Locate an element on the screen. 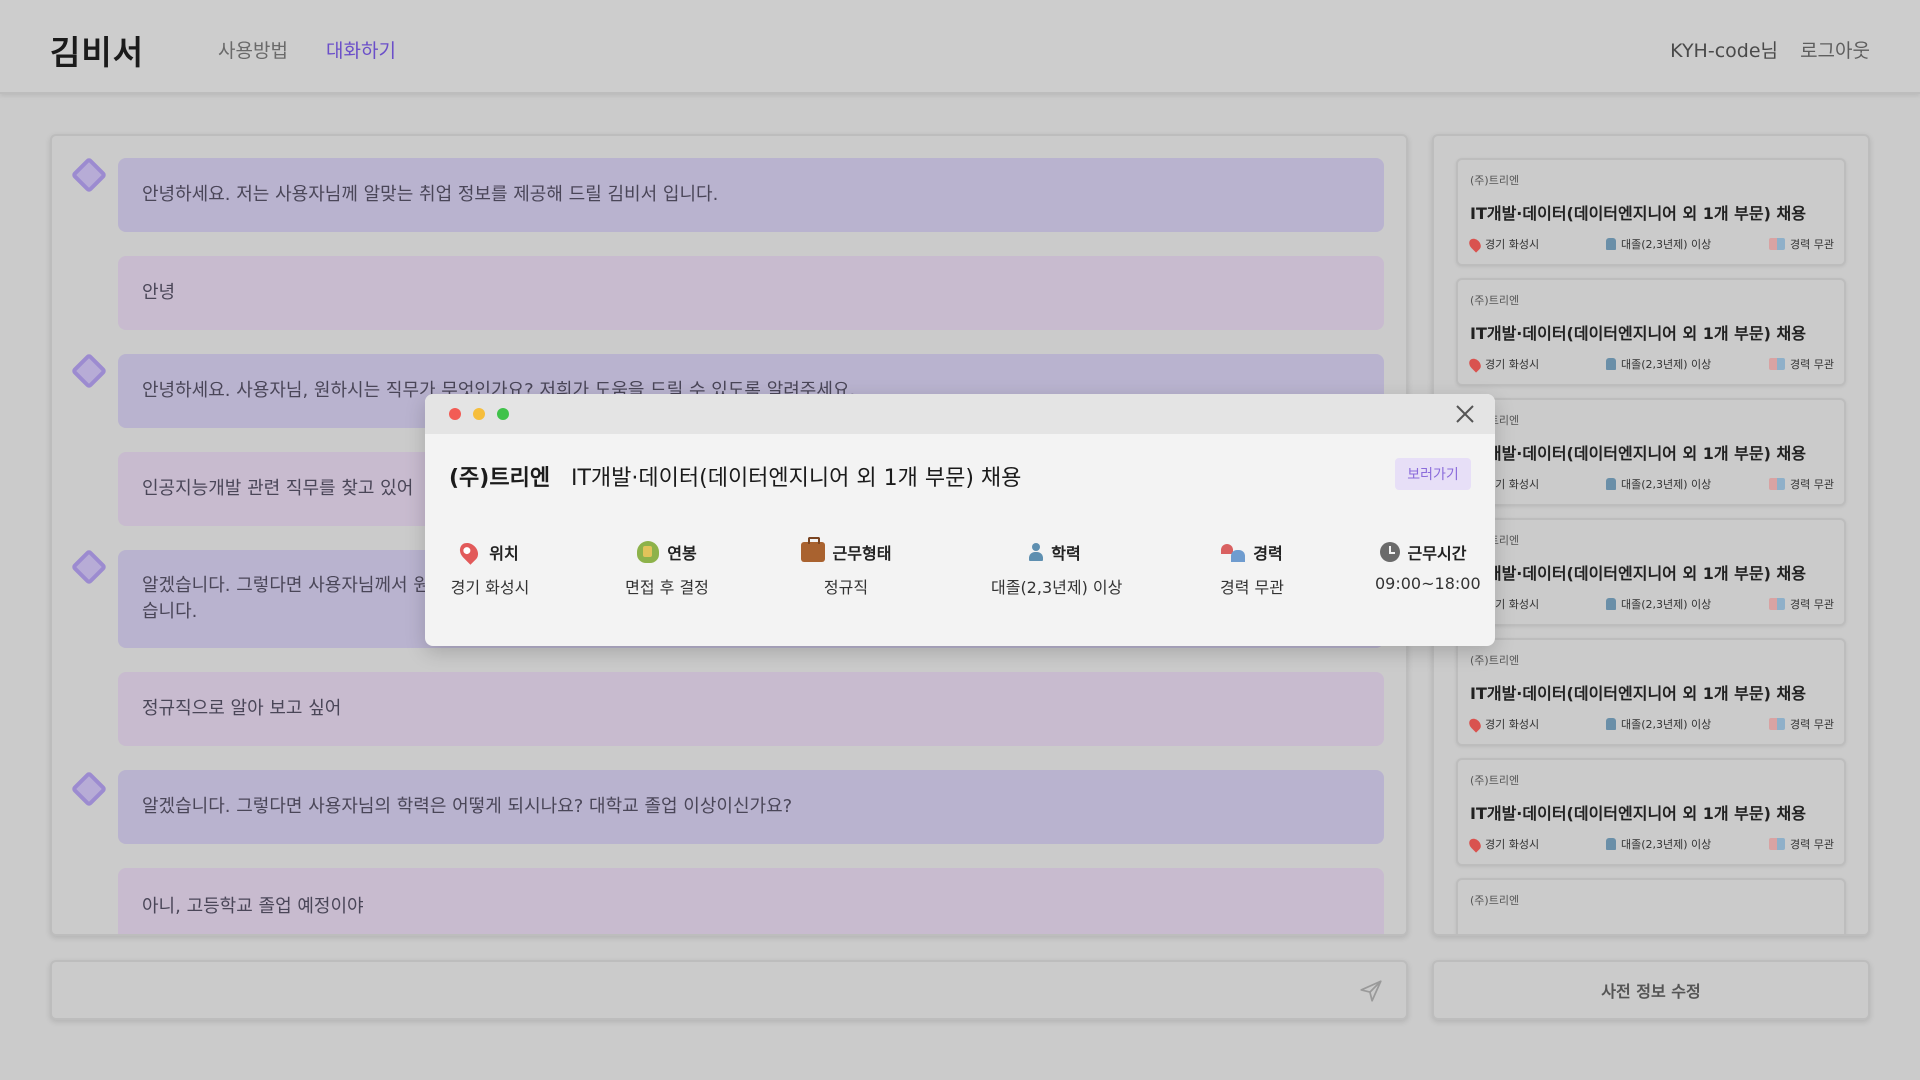  view-job-button: 보러가기 is located at coordinates (1433, 474).